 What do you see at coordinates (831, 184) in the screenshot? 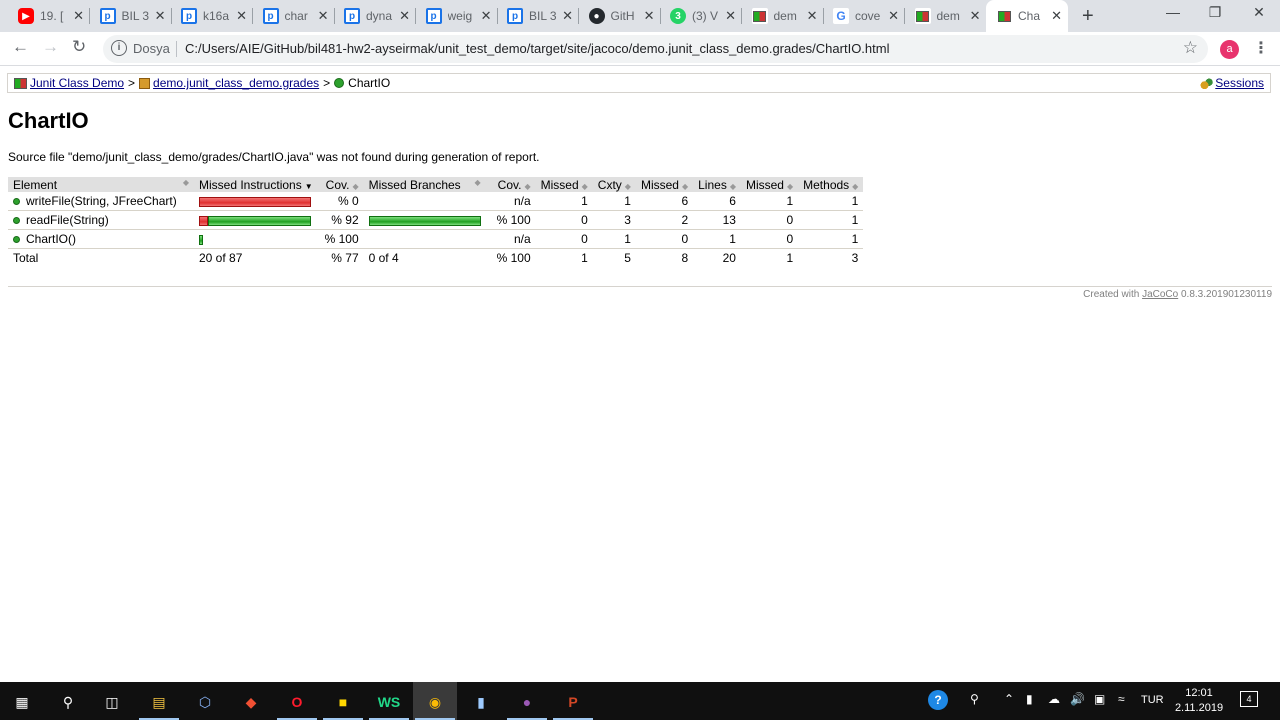
I see `col-header-methods: Methods ◆` at bounding box center [831, 184].